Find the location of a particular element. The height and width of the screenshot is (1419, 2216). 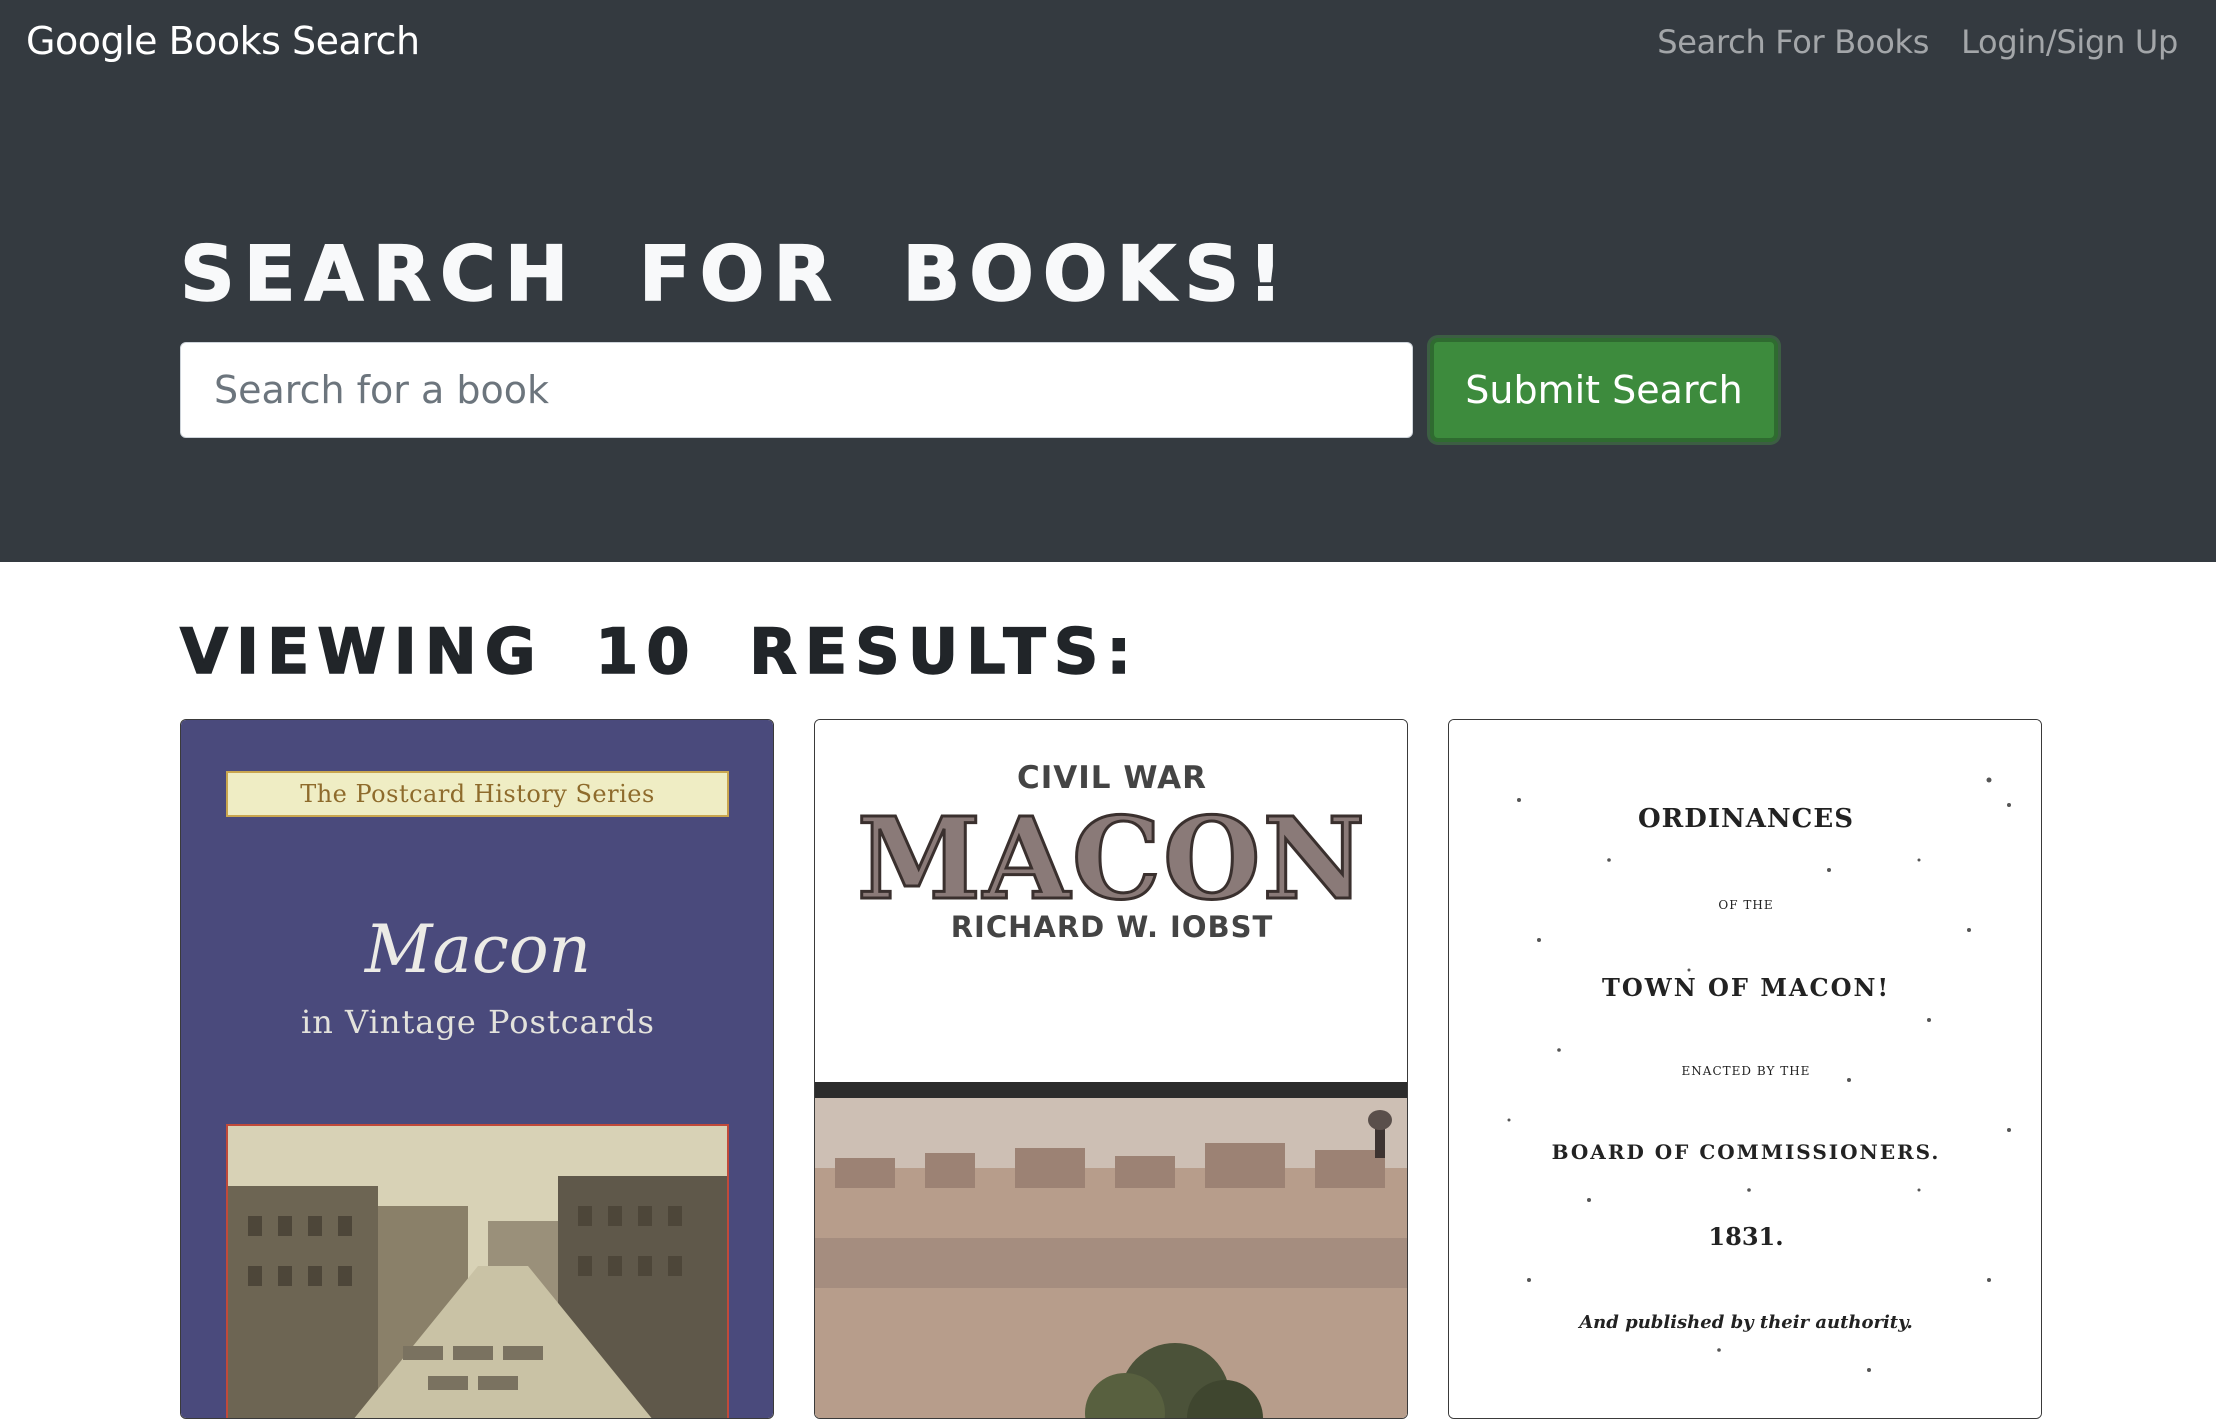

submit-search-button: Submit Search is located at coordinates (1604, 390).